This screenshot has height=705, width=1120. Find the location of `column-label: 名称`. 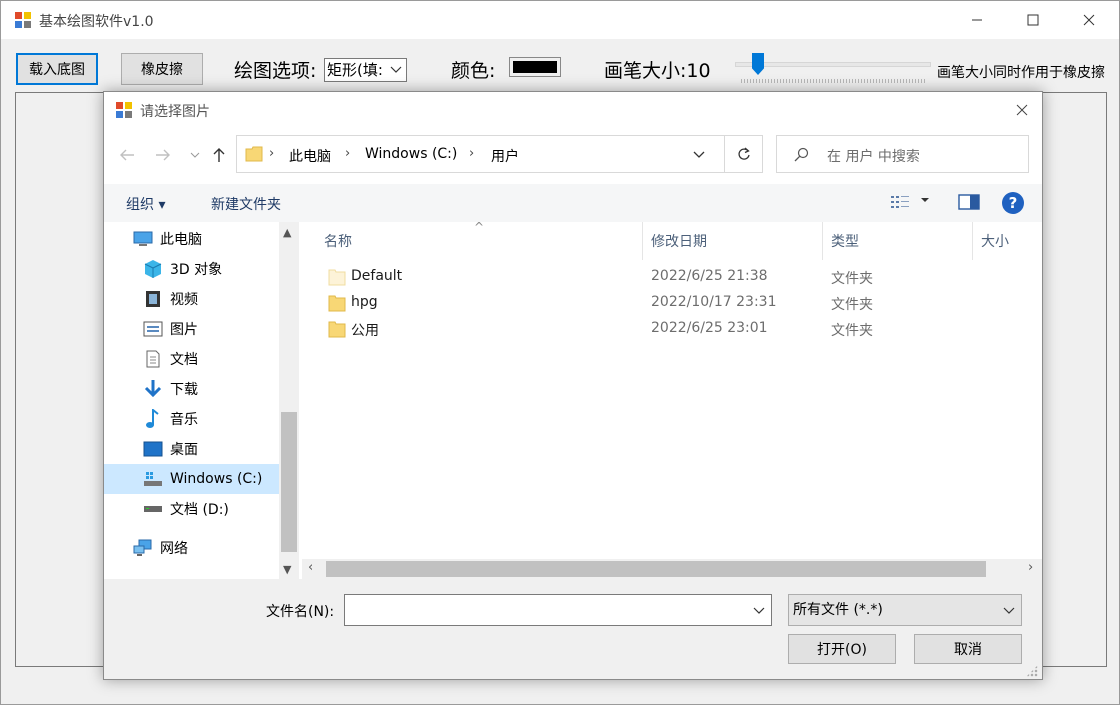

column-label: 名称 is located at coordinates (338, 242).